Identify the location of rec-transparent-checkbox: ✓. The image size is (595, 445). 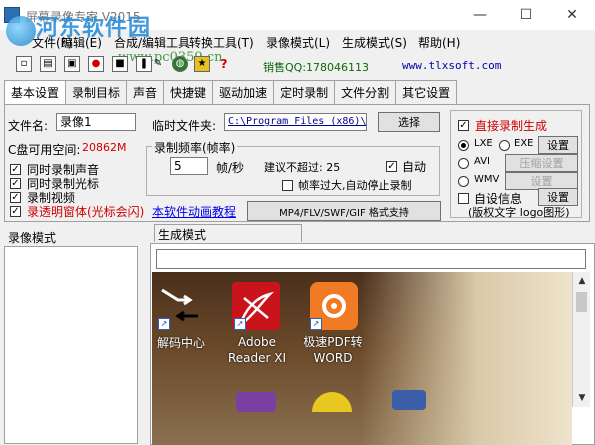
(15, 211).